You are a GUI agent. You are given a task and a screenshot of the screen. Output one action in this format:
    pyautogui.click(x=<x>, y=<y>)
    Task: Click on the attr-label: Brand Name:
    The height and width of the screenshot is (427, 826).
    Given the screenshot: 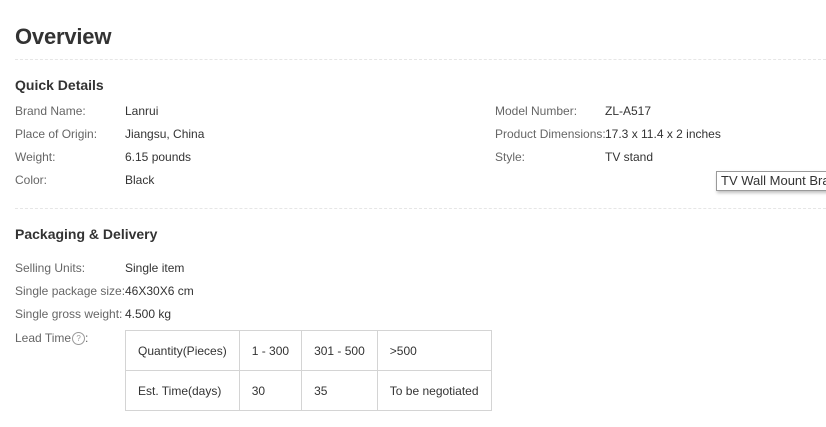 What is the action you would take?
    pyautogui.click(x=50, y=111)
    